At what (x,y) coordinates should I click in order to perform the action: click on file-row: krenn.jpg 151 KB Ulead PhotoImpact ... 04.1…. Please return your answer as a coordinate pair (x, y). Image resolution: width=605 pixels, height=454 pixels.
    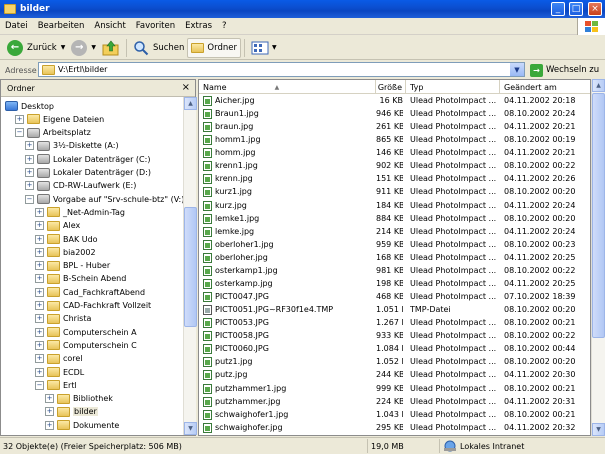
    Looking at the image, I should click on (394, 179).